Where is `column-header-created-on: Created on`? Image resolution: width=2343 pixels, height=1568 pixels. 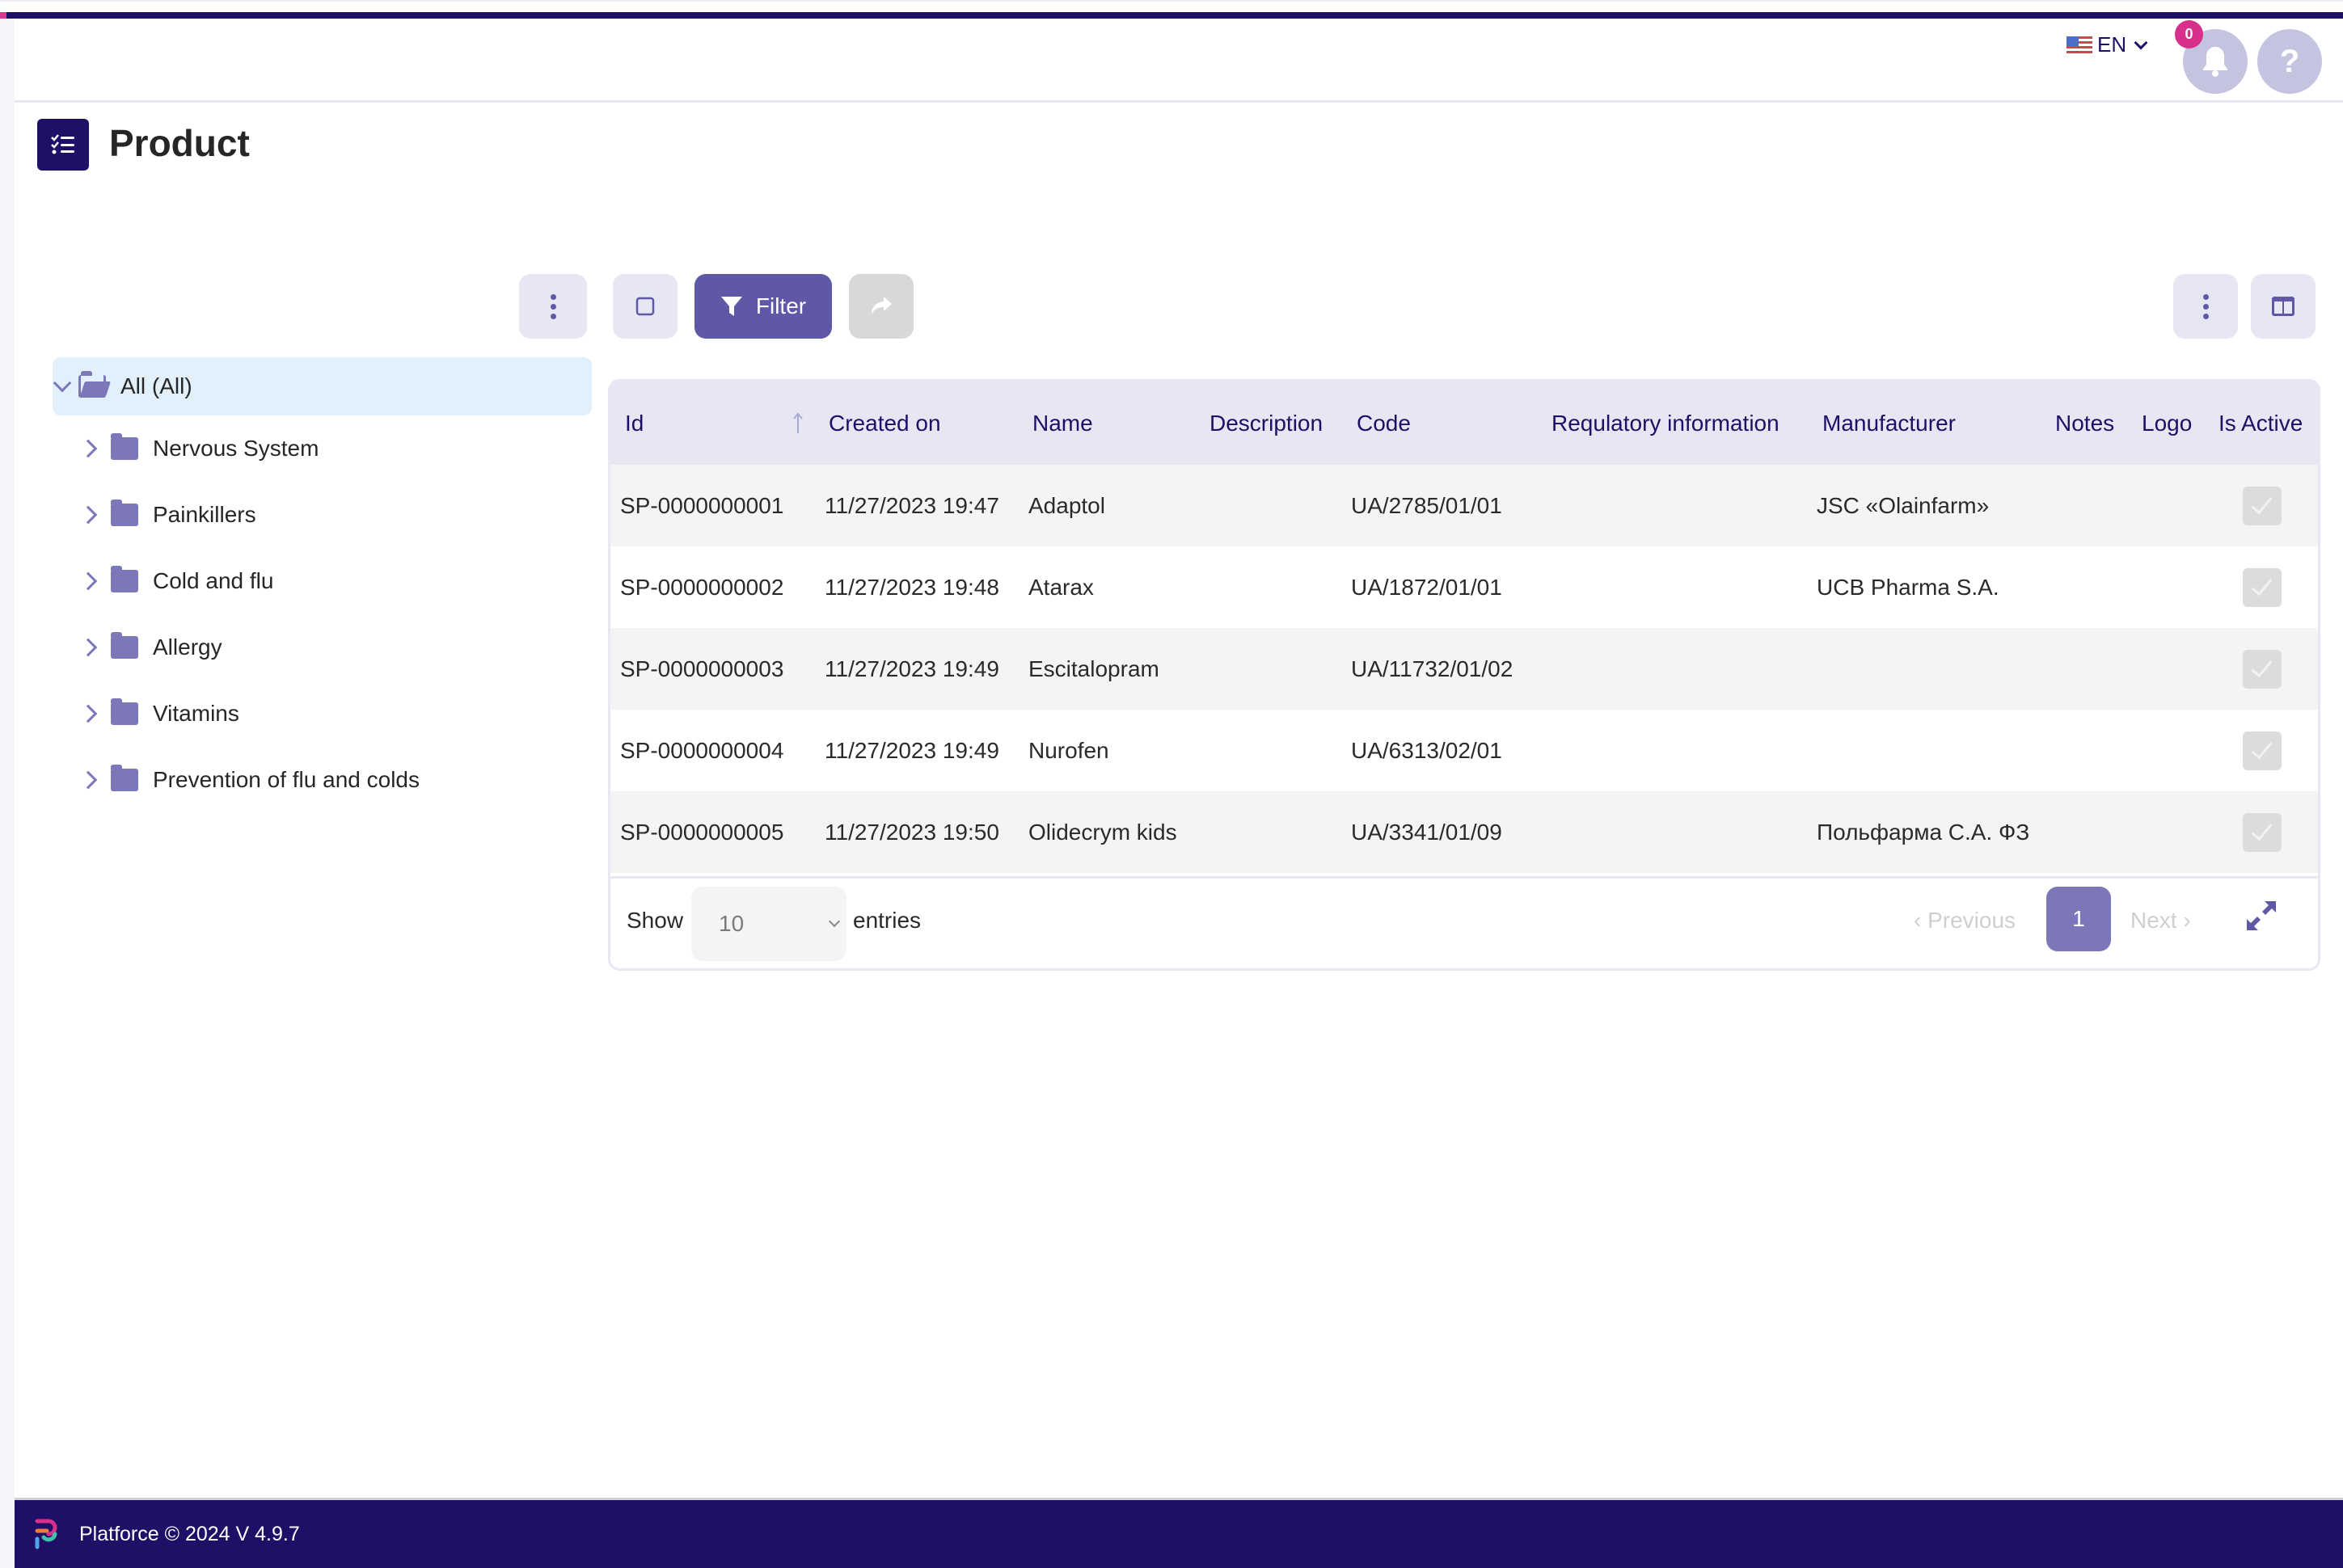 column-header-created-on: Created on is located at coordinates (885, 424).